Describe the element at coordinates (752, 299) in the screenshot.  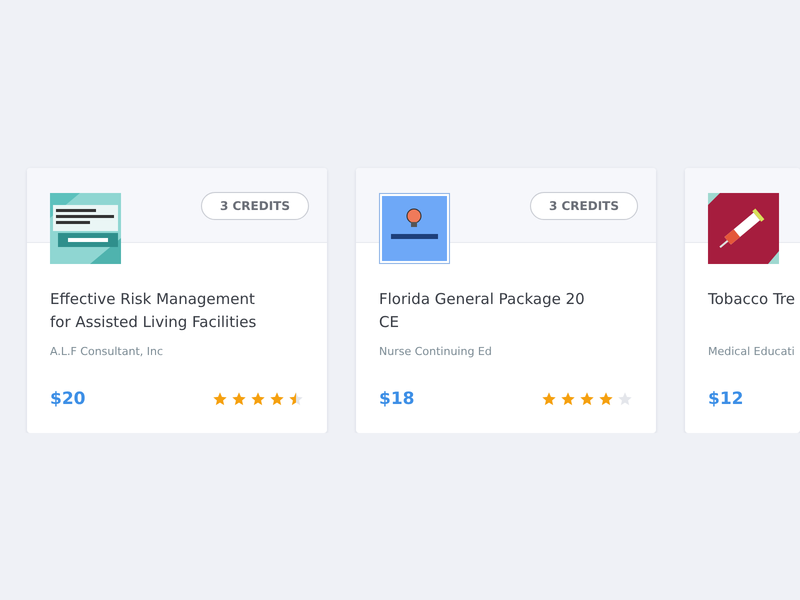
I see `course-title: Tobacco Tre` at that location.